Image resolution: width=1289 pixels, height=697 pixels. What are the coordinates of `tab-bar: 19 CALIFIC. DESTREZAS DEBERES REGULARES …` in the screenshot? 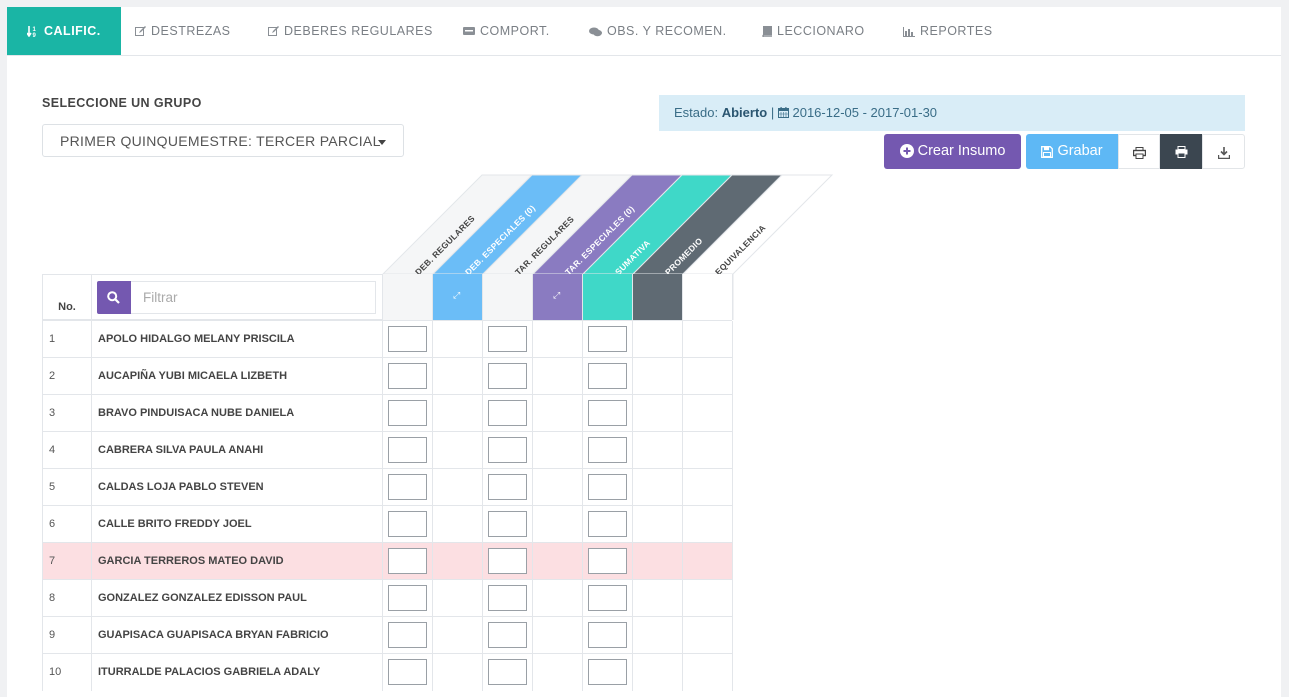 It's located at (644, 31).